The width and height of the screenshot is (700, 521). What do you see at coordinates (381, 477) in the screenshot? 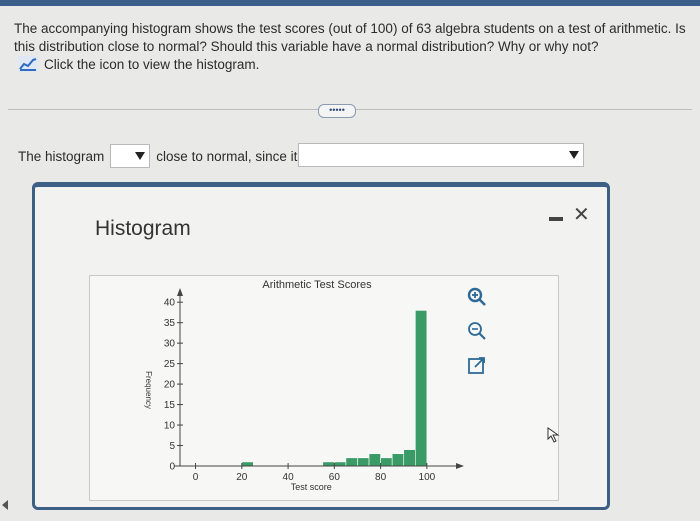
I see `x-tick-label: 80` at bounding box center [381, 477].